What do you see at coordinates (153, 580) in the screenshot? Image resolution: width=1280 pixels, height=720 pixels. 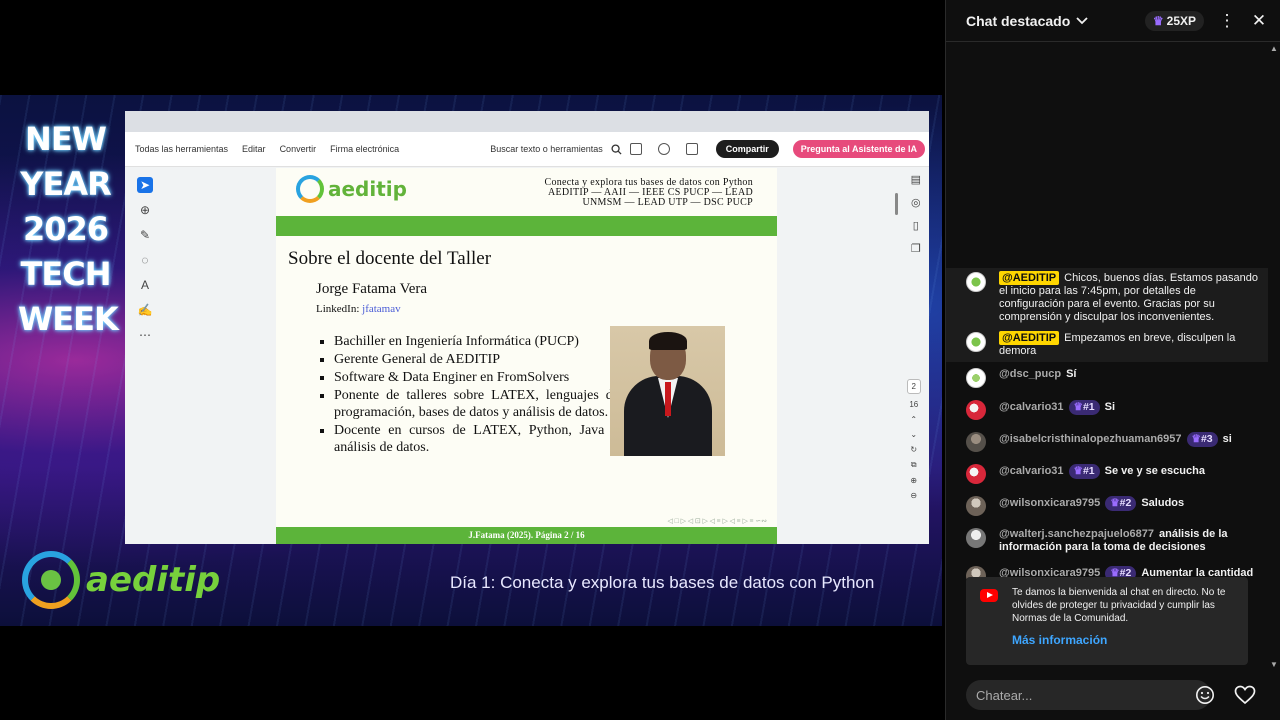 I see `brand-name: aeditip` at bounding box center [153, 580].